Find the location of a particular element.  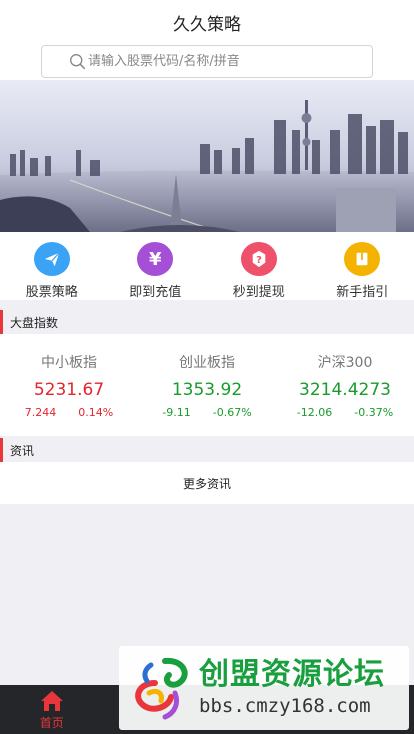

question-badge-icon: ? is located at coordinates (258, 259).